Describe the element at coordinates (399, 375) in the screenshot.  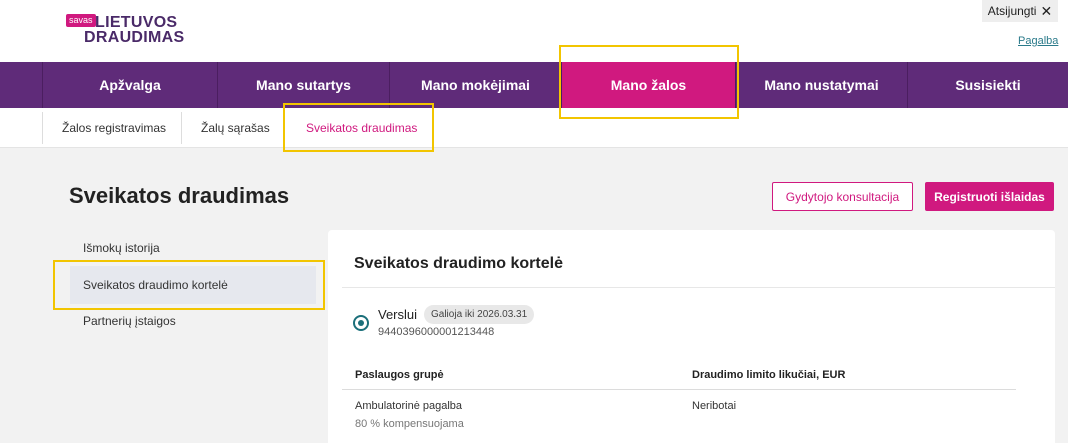
I see `table-header-service-group: Paslaugos grupė` at that location.